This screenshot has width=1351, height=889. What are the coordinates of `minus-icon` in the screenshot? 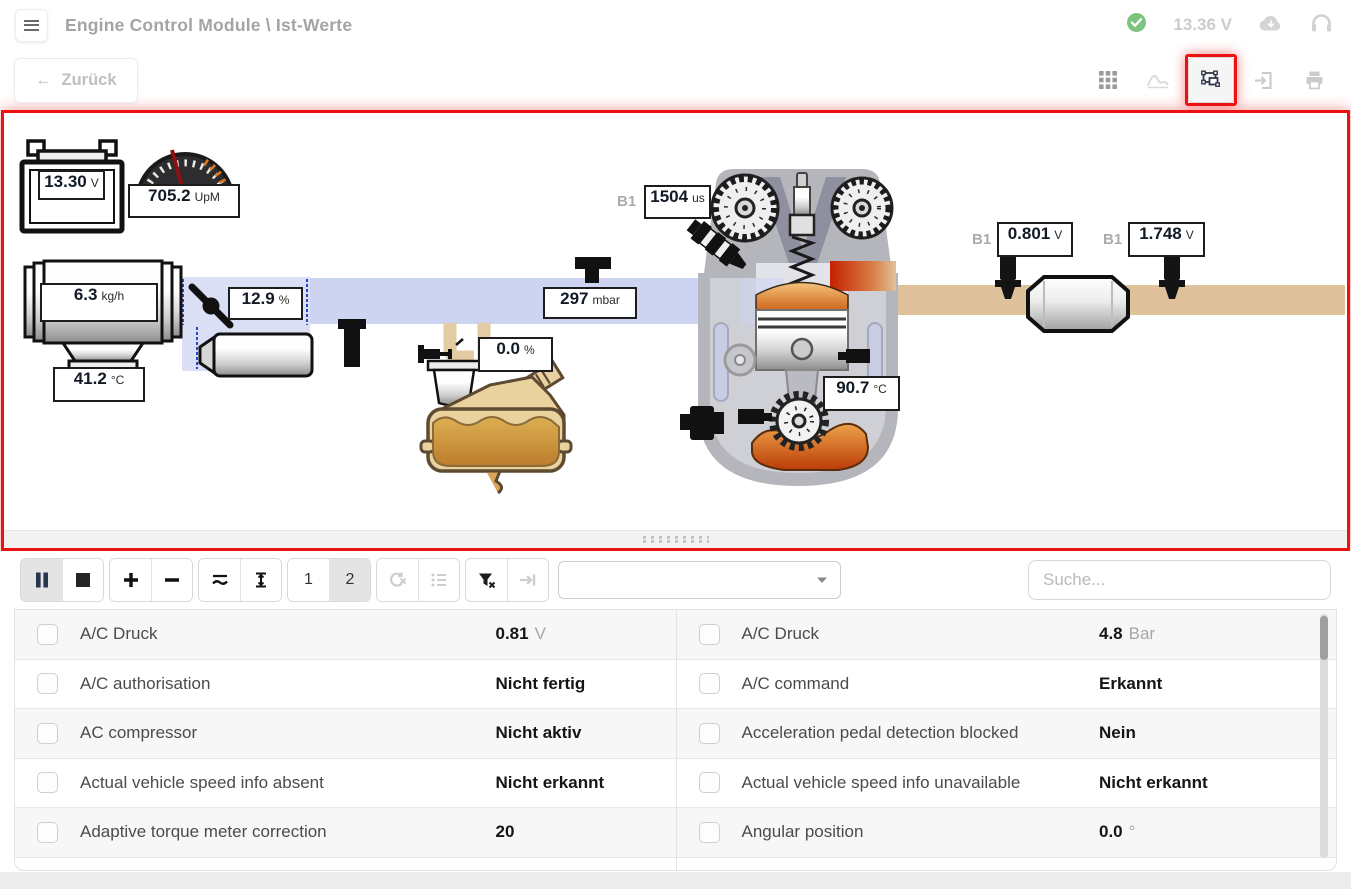 It's located at (172, 580).